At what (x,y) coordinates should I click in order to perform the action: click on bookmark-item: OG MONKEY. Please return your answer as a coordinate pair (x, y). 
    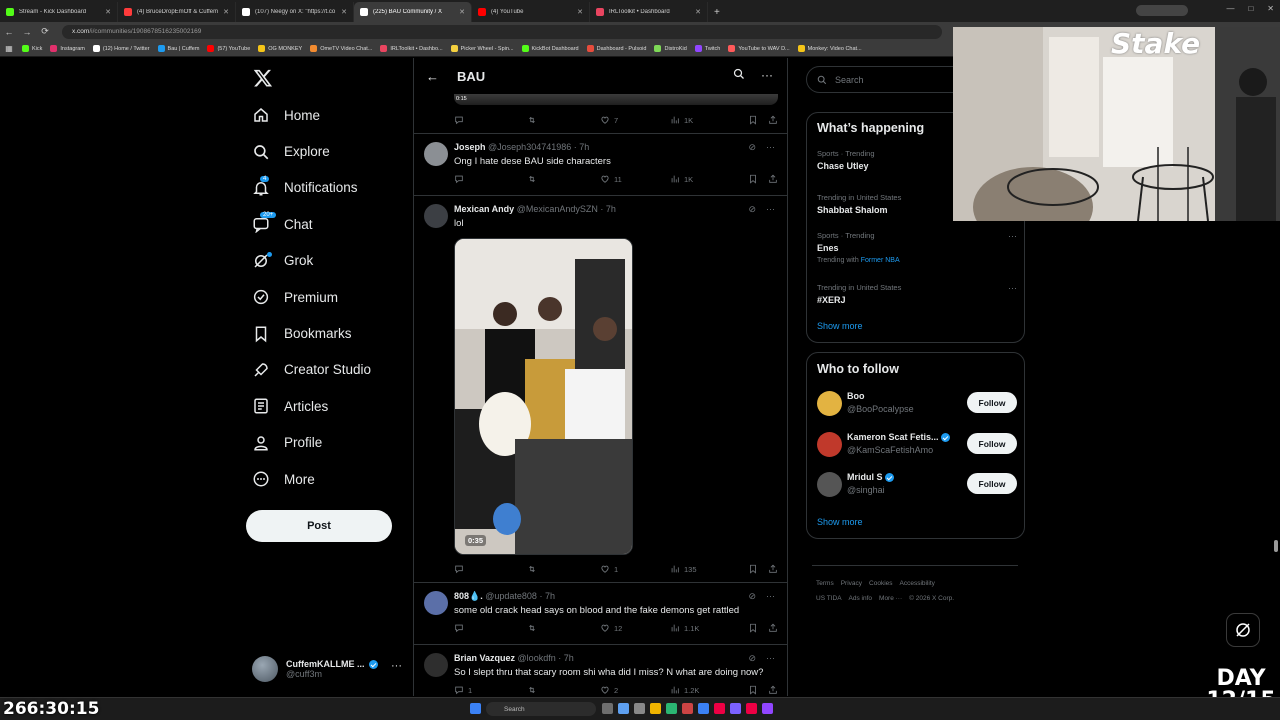
    Looking at the image, I should click on (280, 48).